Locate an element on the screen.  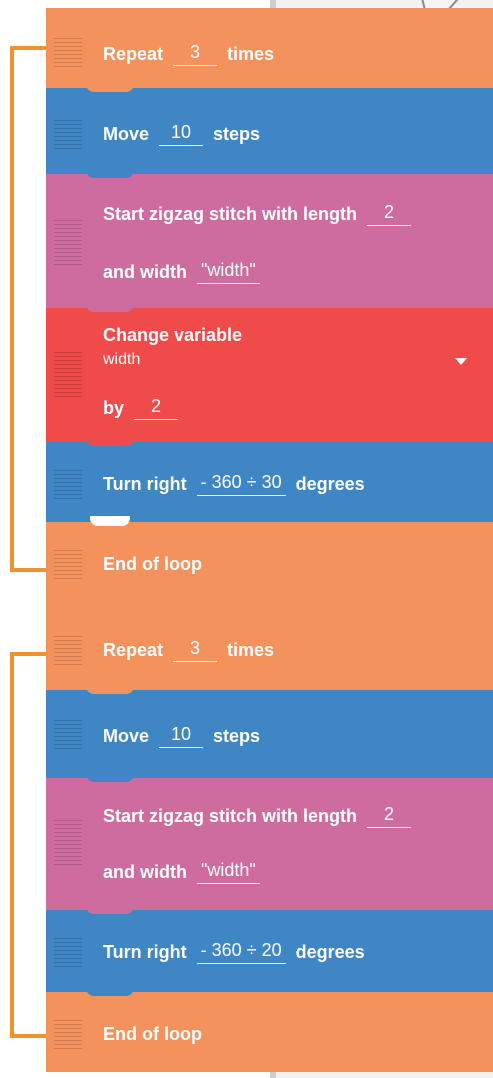
change-variable-block: Change variable width by 2 is located at coordinates (269, 377).